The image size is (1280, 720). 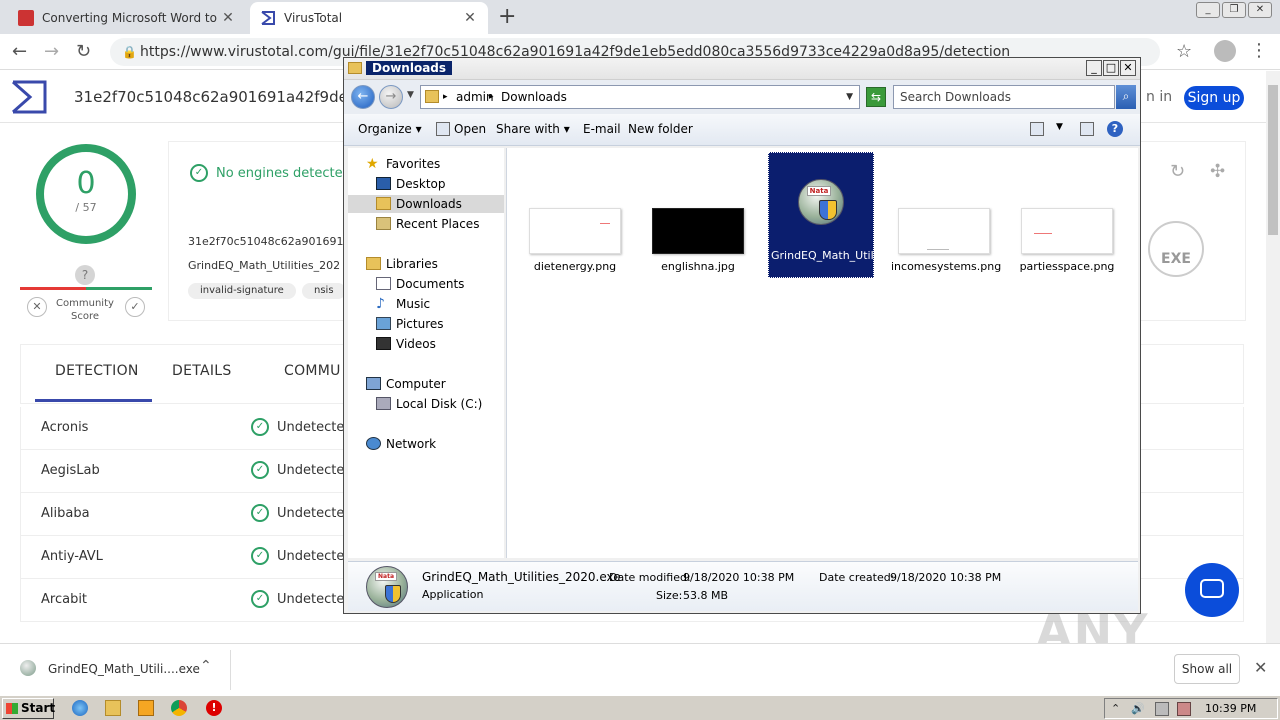 I want to click on file-item: englishna.jpg, so click(x=698, y=240).